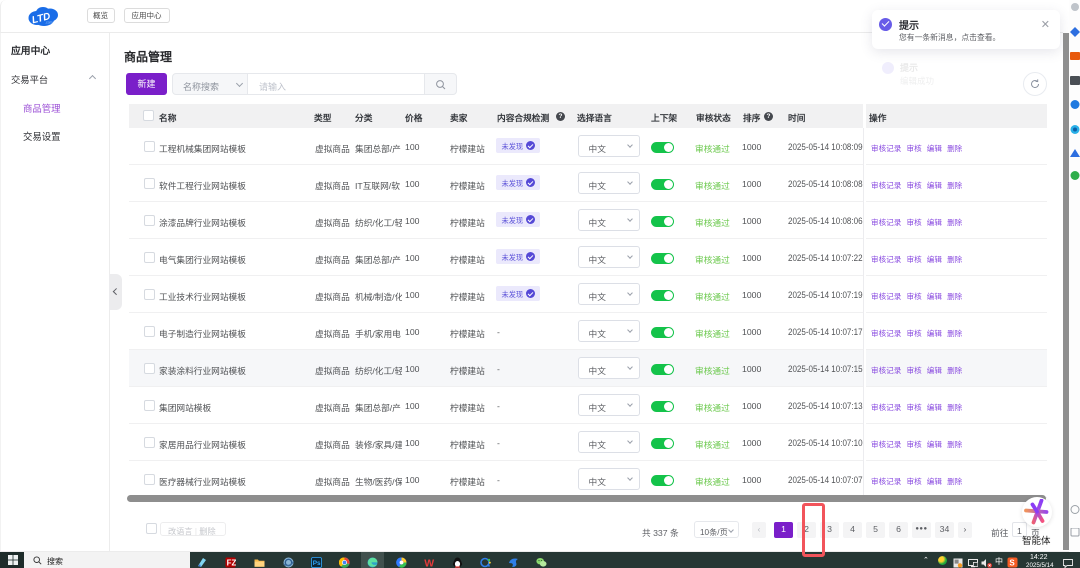  I want to click on svg-text: S, so click(1012, 562).